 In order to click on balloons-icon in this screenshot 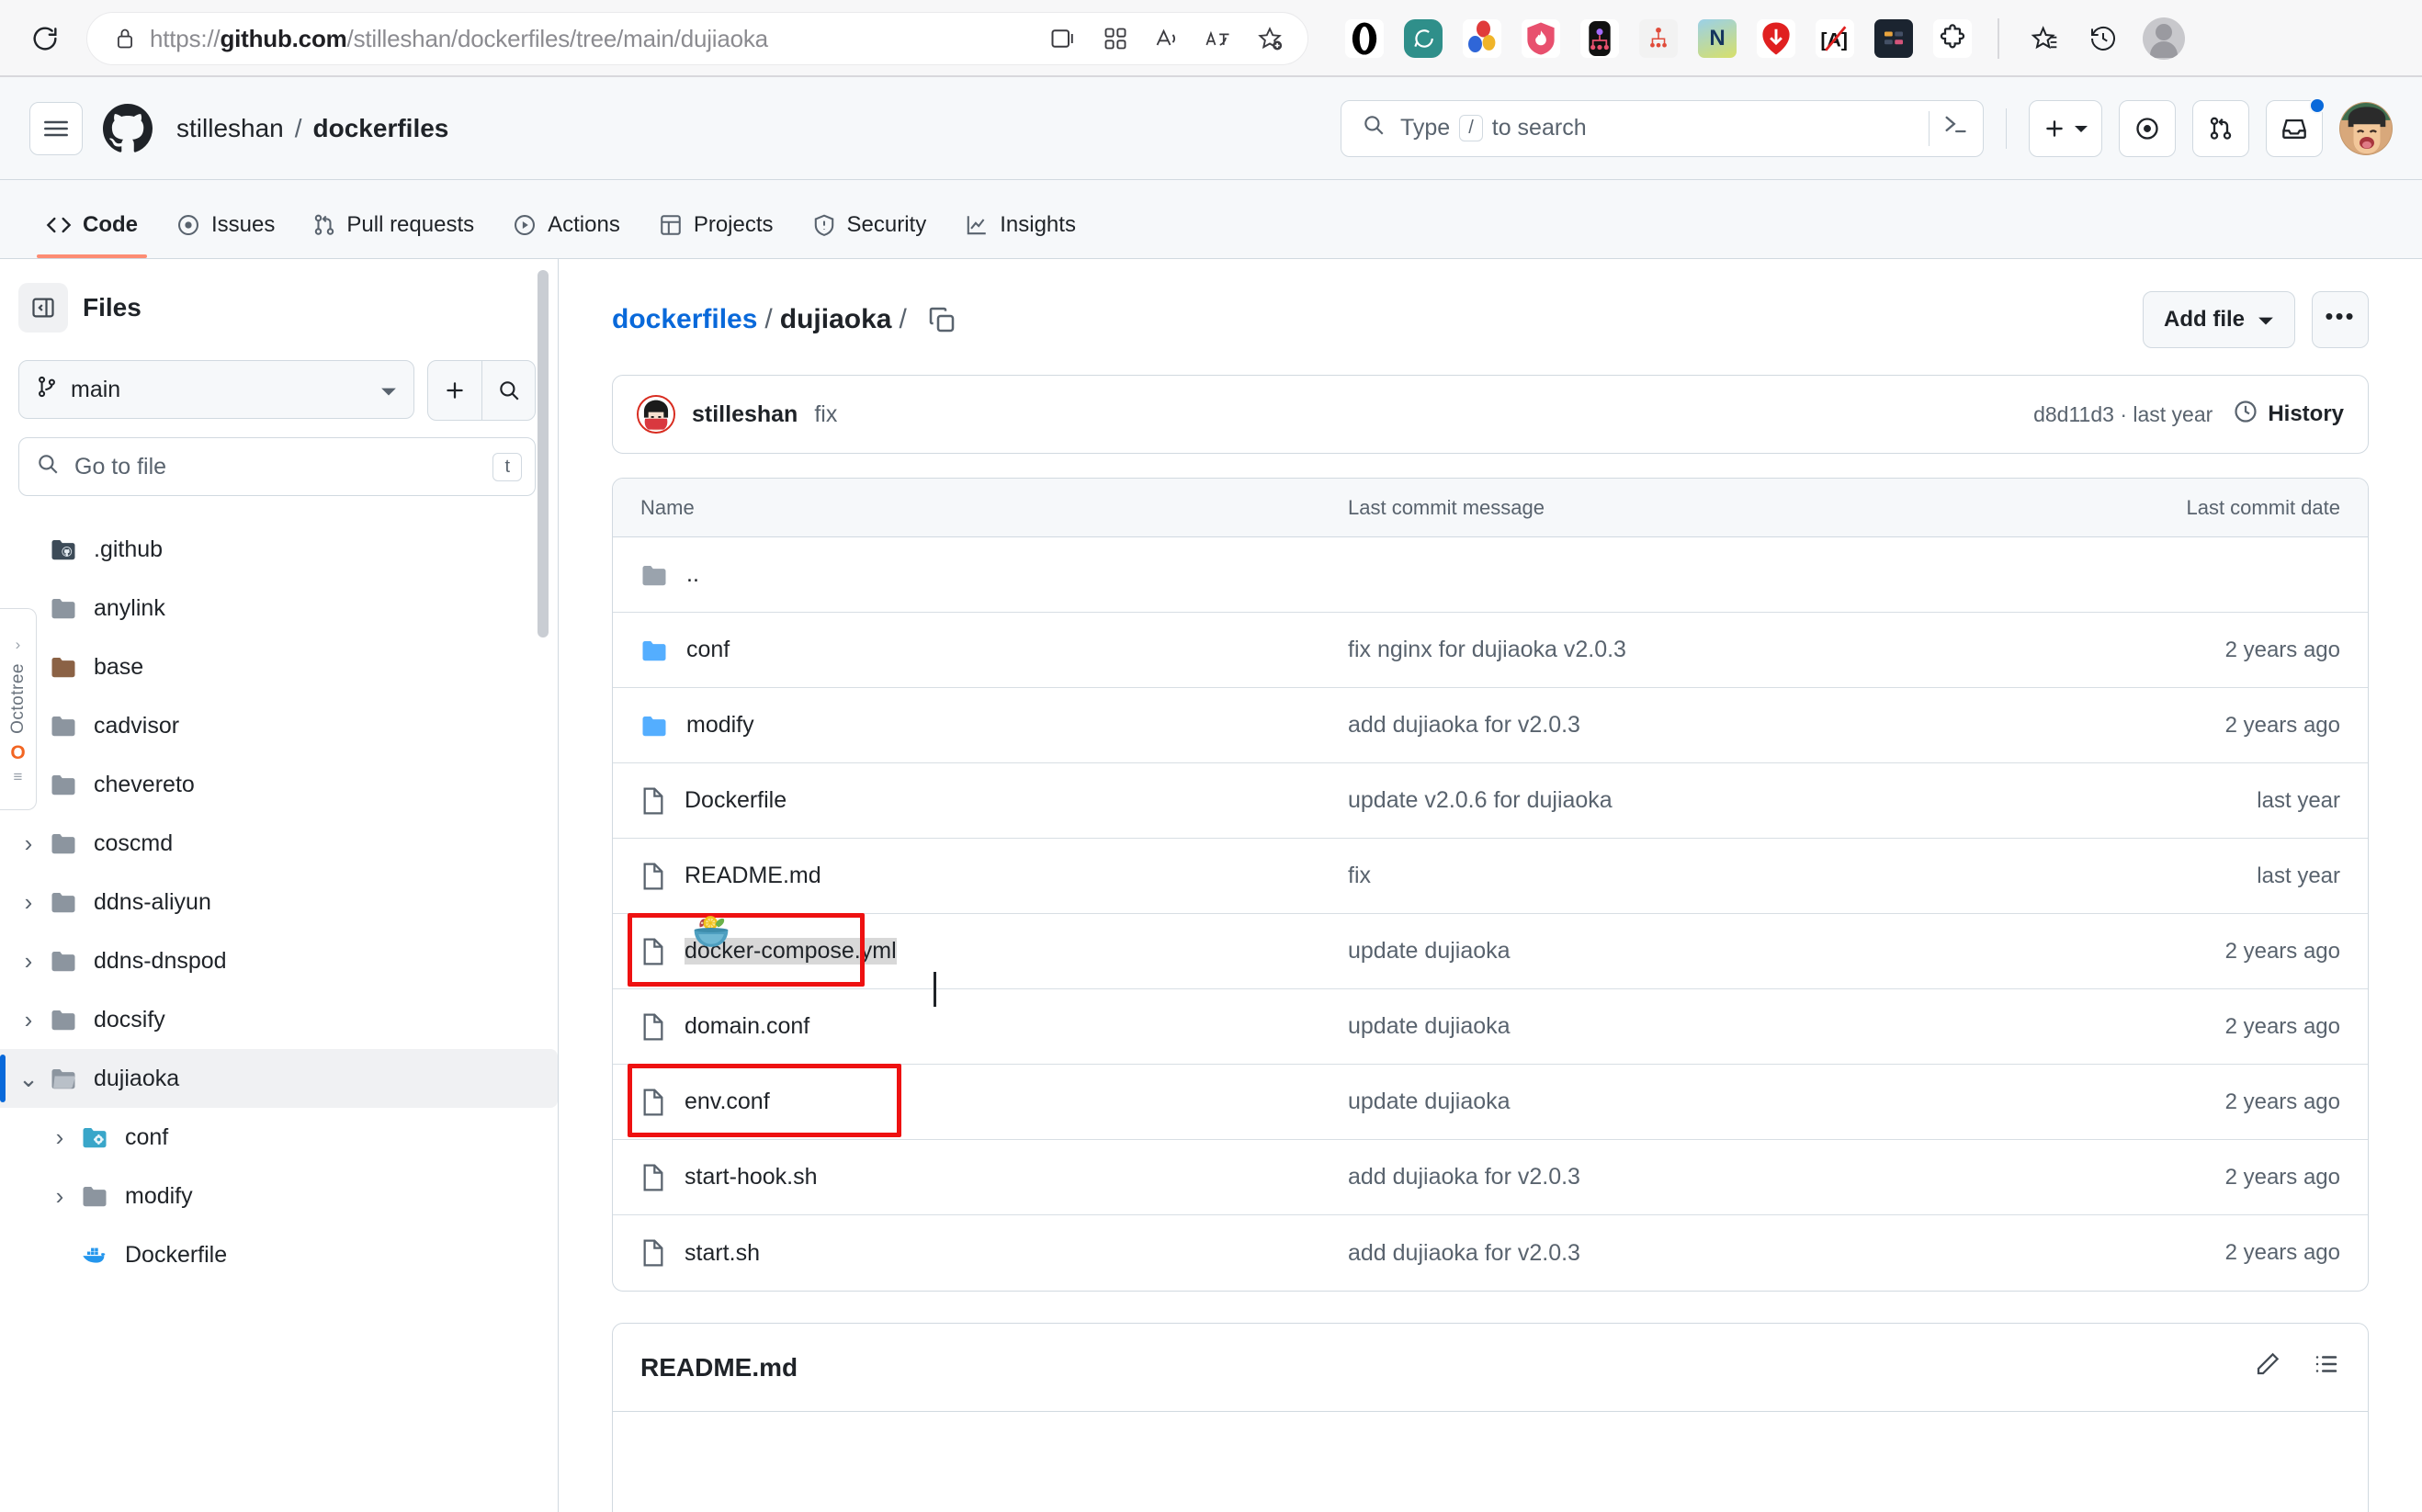, I will do `click(1482, 38)`.